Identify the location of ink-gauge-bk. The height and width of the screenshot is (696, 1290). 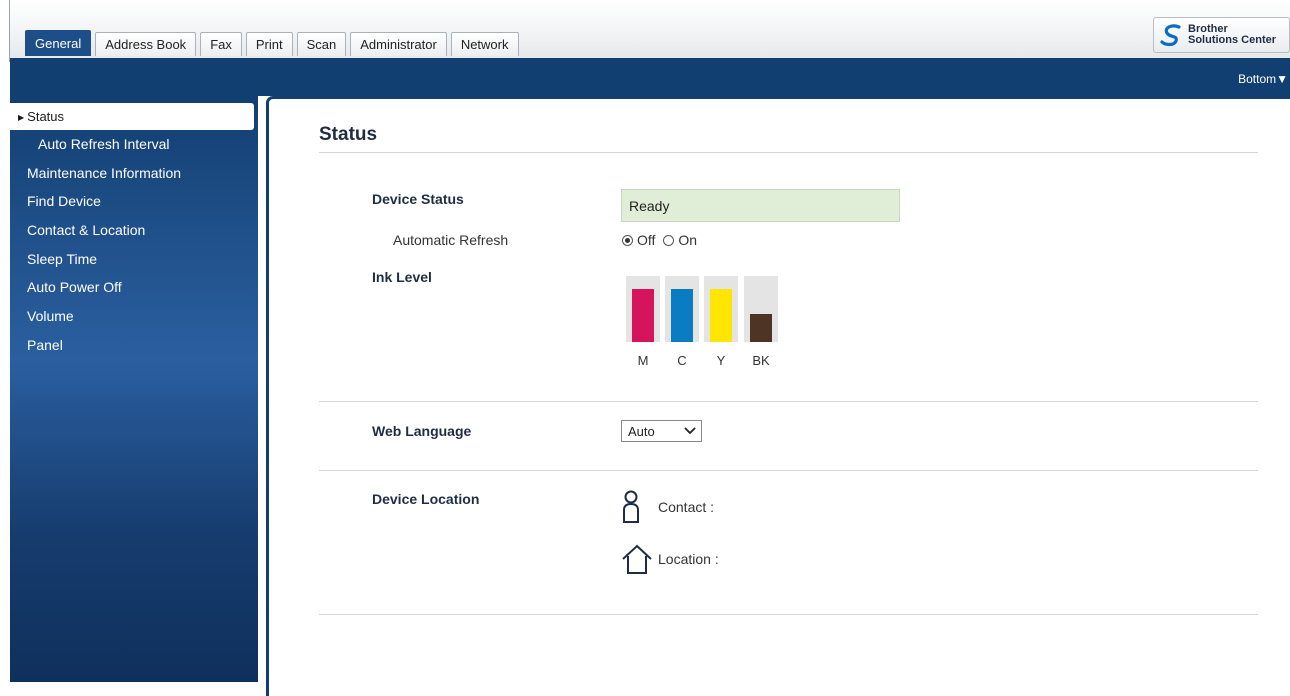
(761, 309).